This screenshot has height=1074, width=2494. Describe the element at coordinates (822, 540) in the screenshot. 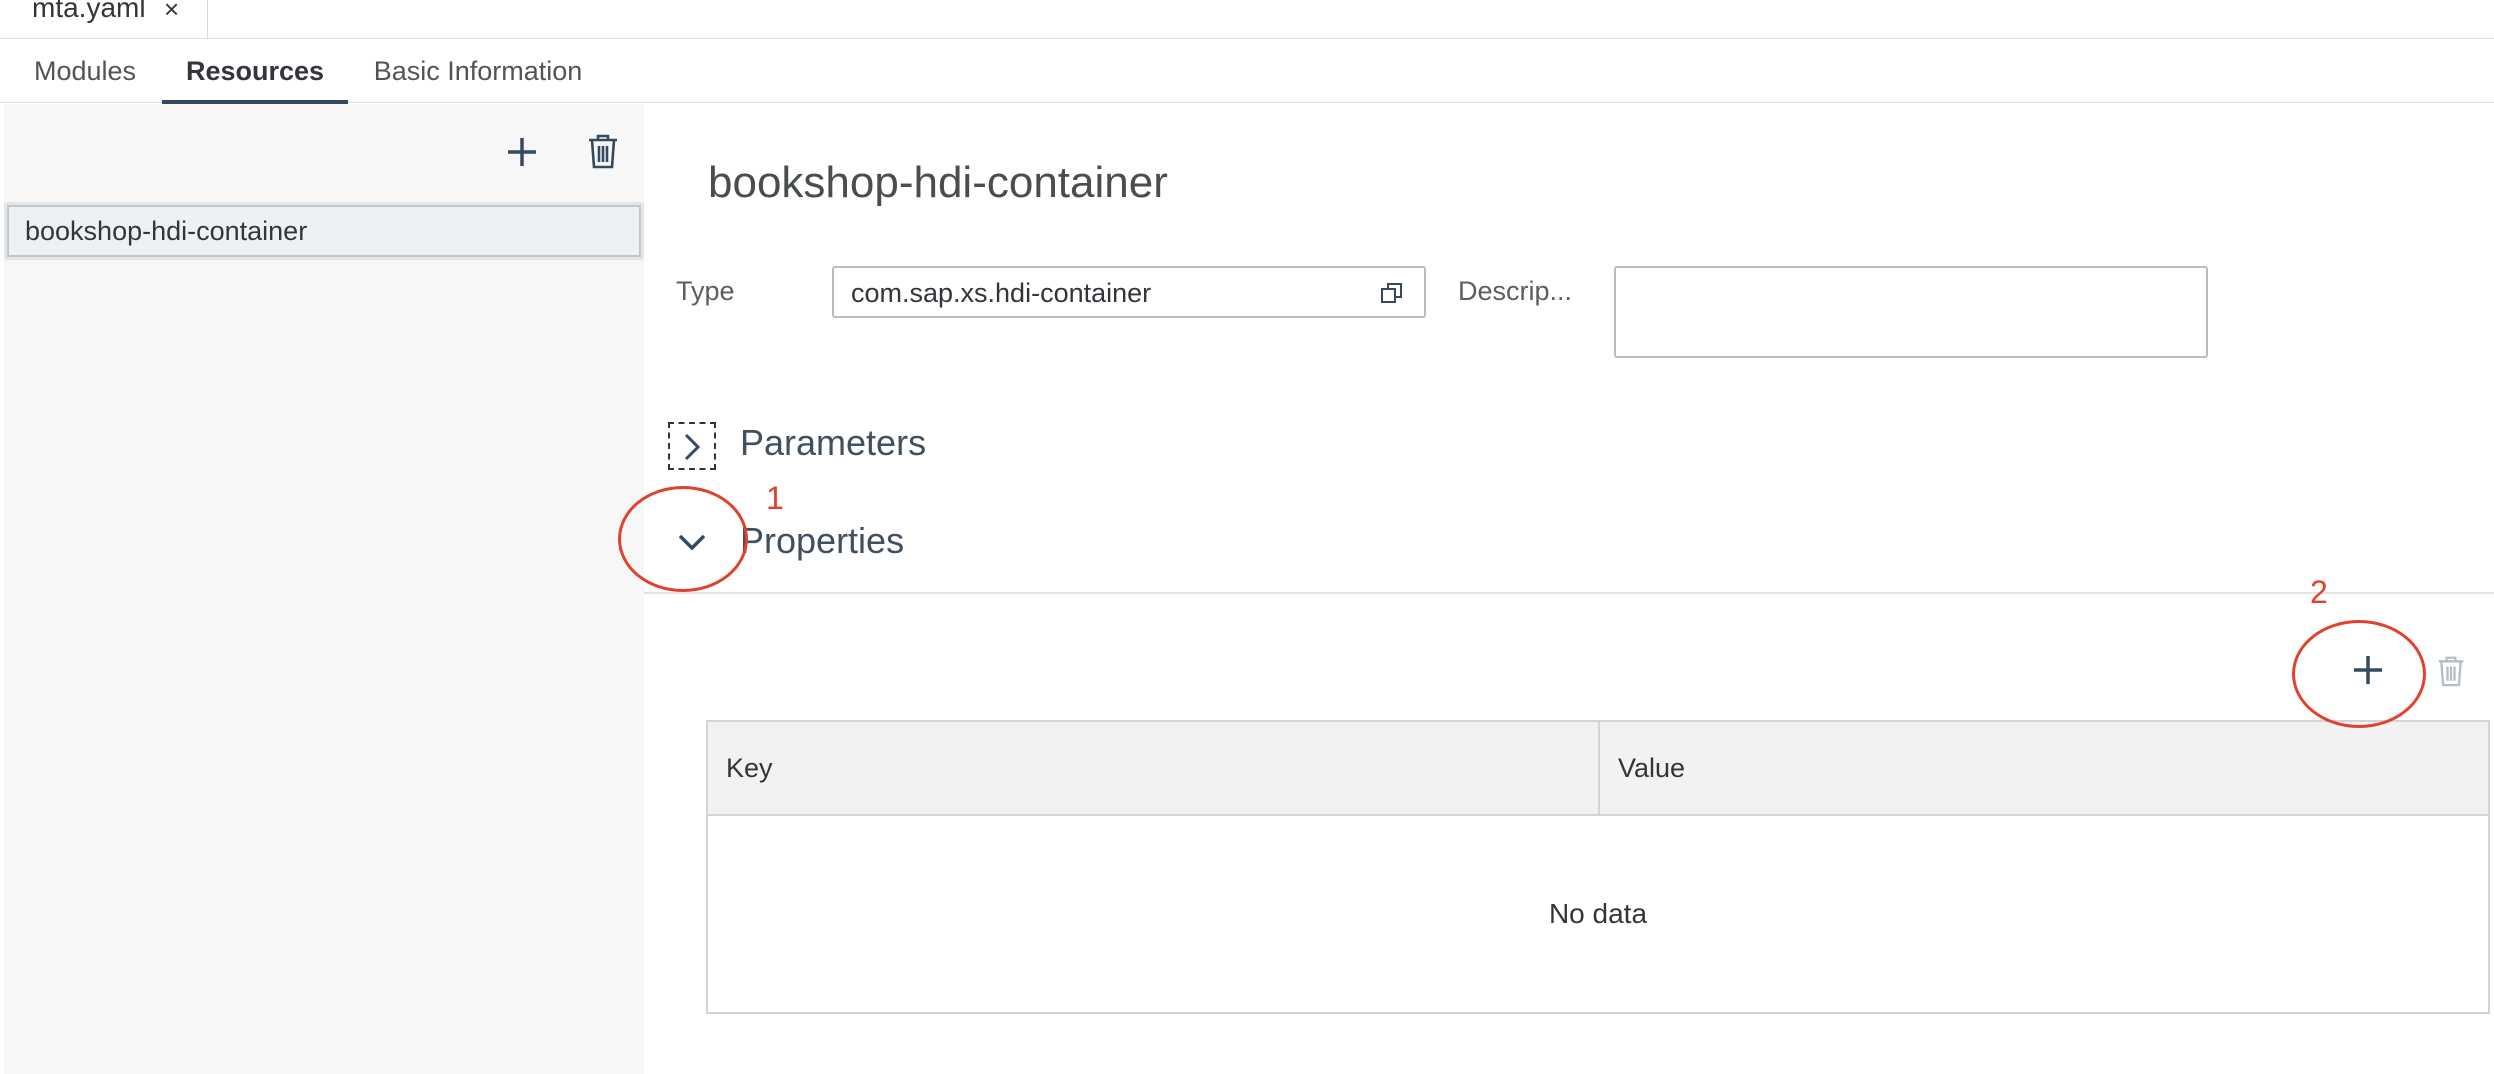

I see `properties-title: Properties` at that location.